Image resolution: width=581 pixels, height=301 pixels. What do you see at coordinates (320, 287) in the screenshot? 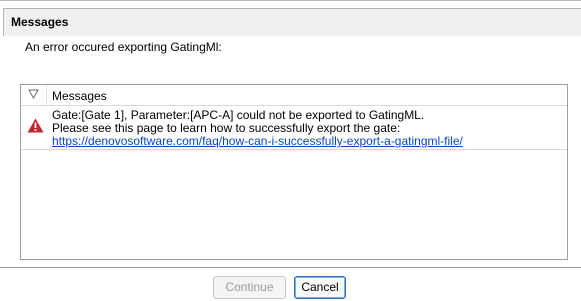
I see `cancel-button: Cancel` at bounding box center [320, 287].